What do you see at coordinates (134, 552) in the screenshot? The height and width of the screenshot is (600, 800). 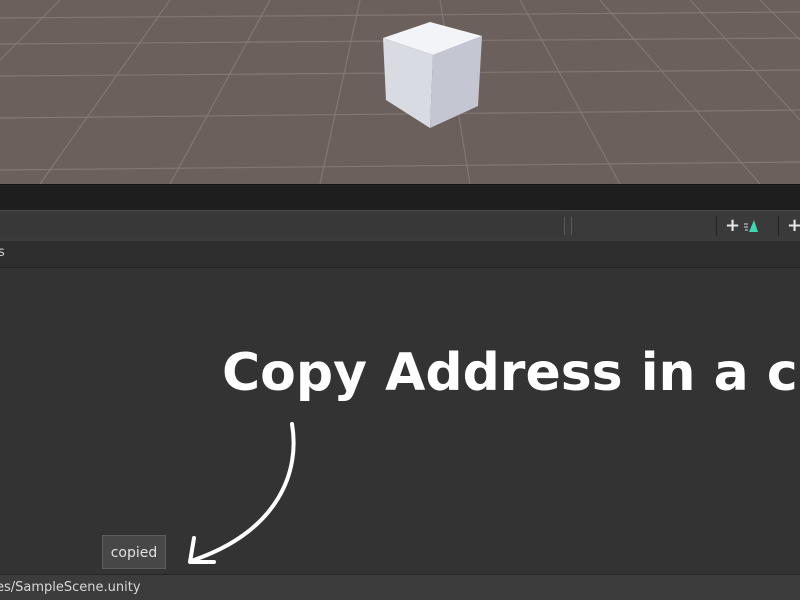 I see `copied-badge: copied` at bounding box center [134, 552].